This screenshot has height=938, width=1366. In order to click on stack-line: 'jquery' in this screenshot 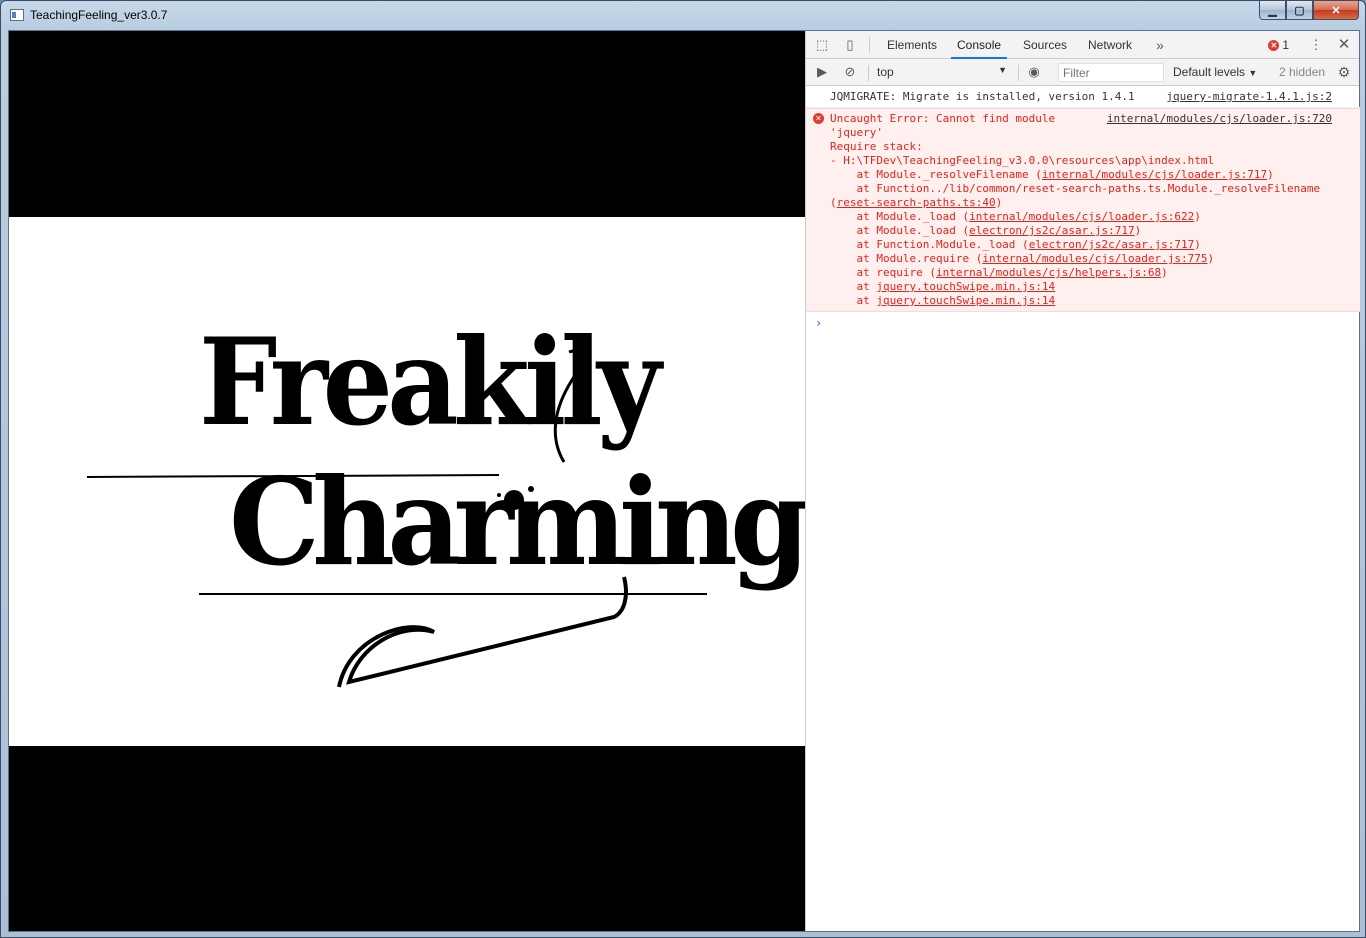, I will do `click(1095, 133)`.